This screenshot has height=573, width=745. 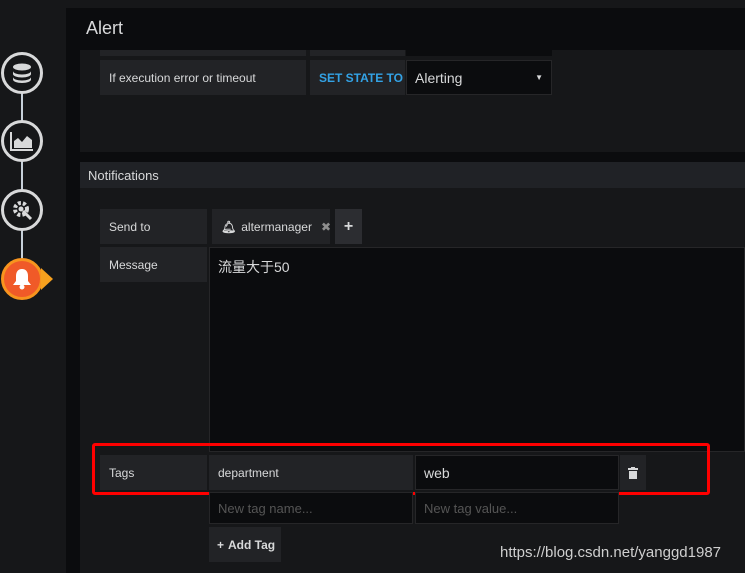 What do you see at coordinates (539, 77) in the screenshot?
I see `caret-down-icon: ▼` at bounding box center [539, 77].